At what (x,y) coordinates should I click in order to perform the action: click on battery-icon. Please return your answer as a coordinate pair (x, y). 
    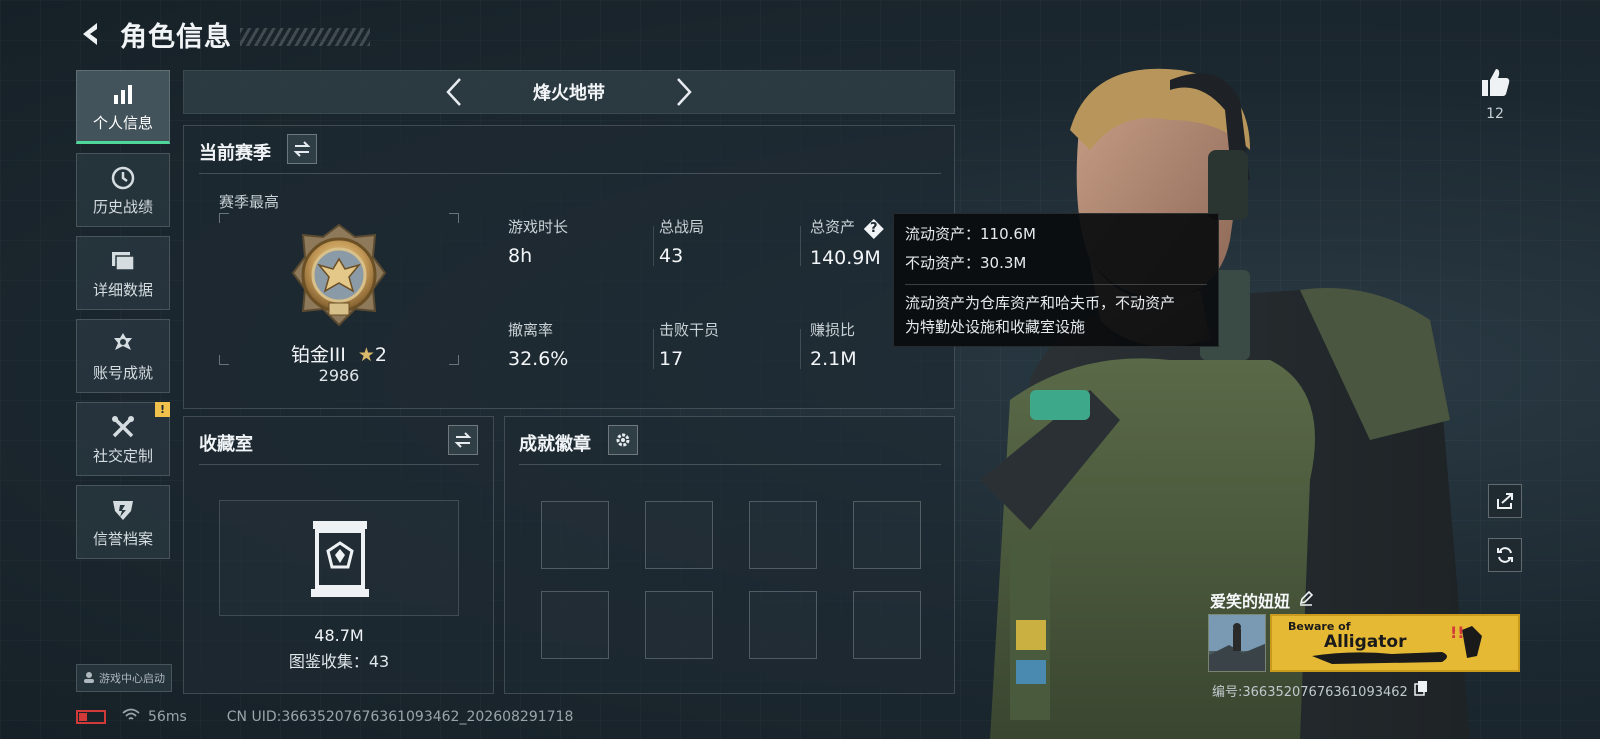
    Looking at the image, I should click on (91, 717).